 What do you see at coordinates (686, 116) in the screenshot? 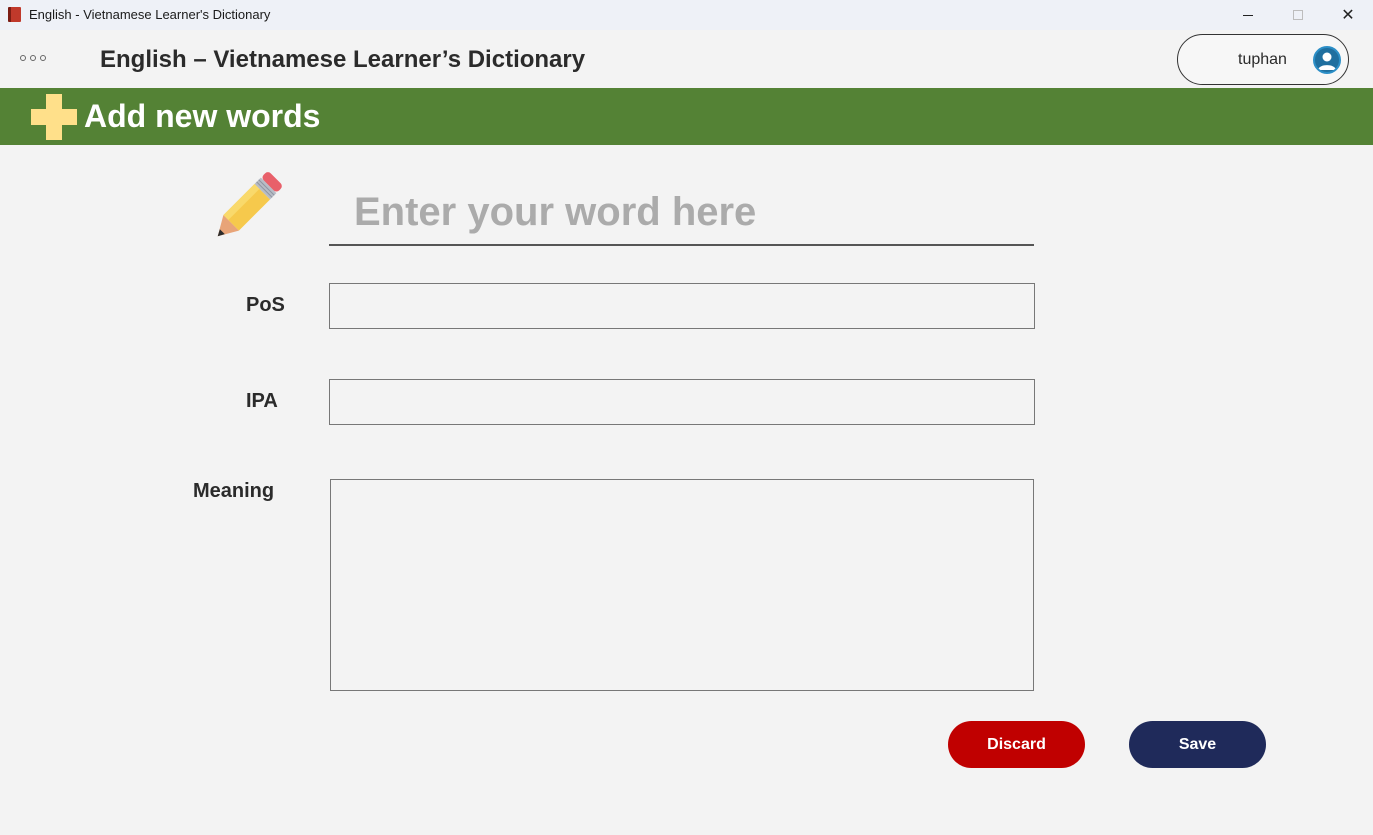
I see `page-banner: Add new words` at bounding box center [686, 116].